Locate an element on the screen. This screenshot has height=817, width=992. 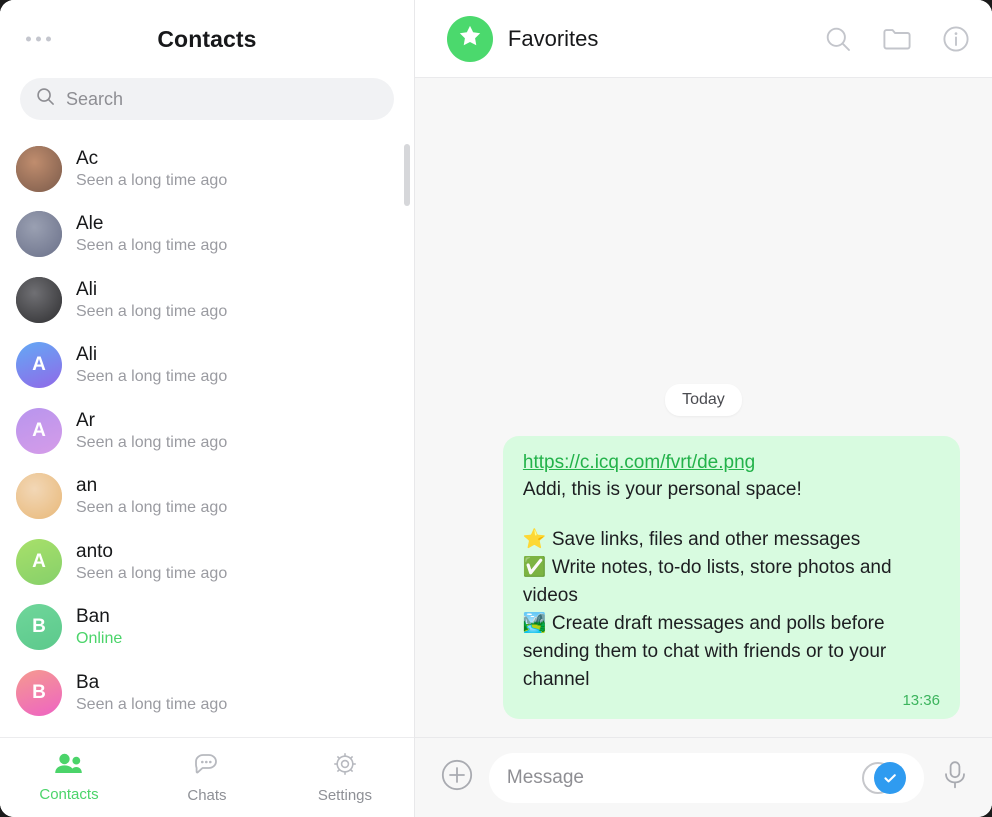
page-title: Contacts is located at coordinates (207, 38).